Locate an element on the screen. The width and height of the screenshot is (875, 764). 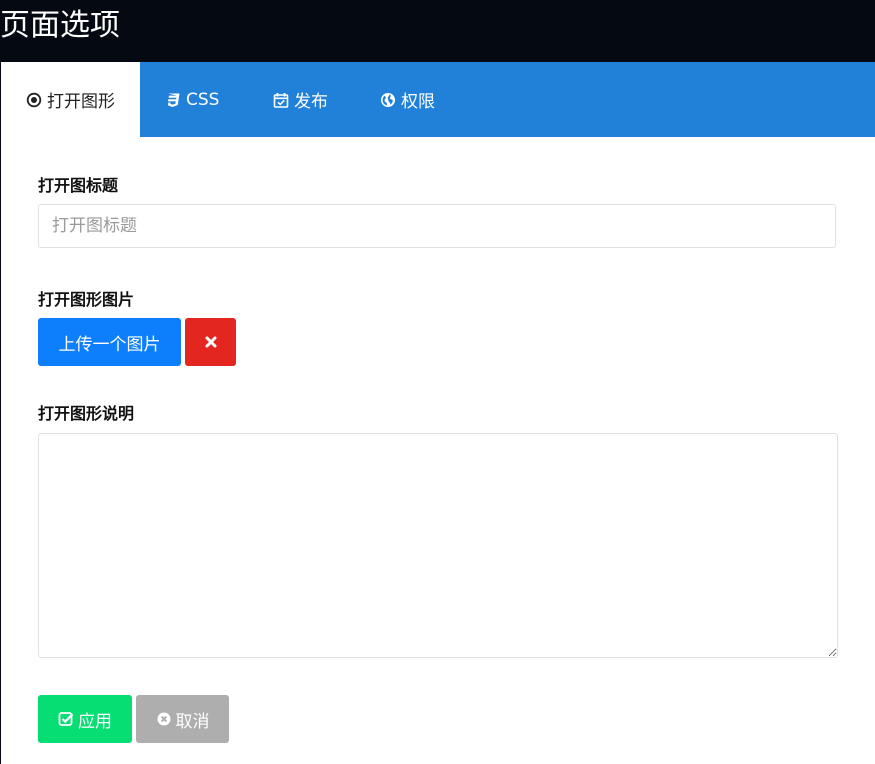
tab-label: 发布 is located at coordinates (311, 102).